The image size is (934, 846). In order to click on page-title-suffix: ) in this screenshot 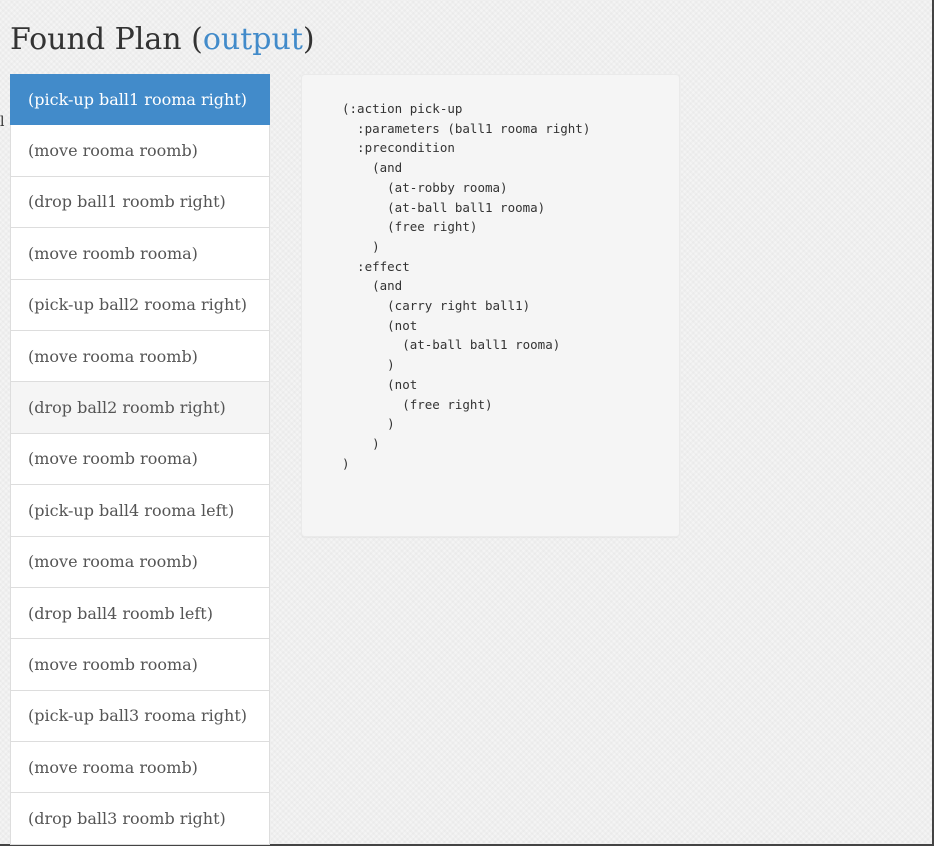, I will do `click(308, 39)`.